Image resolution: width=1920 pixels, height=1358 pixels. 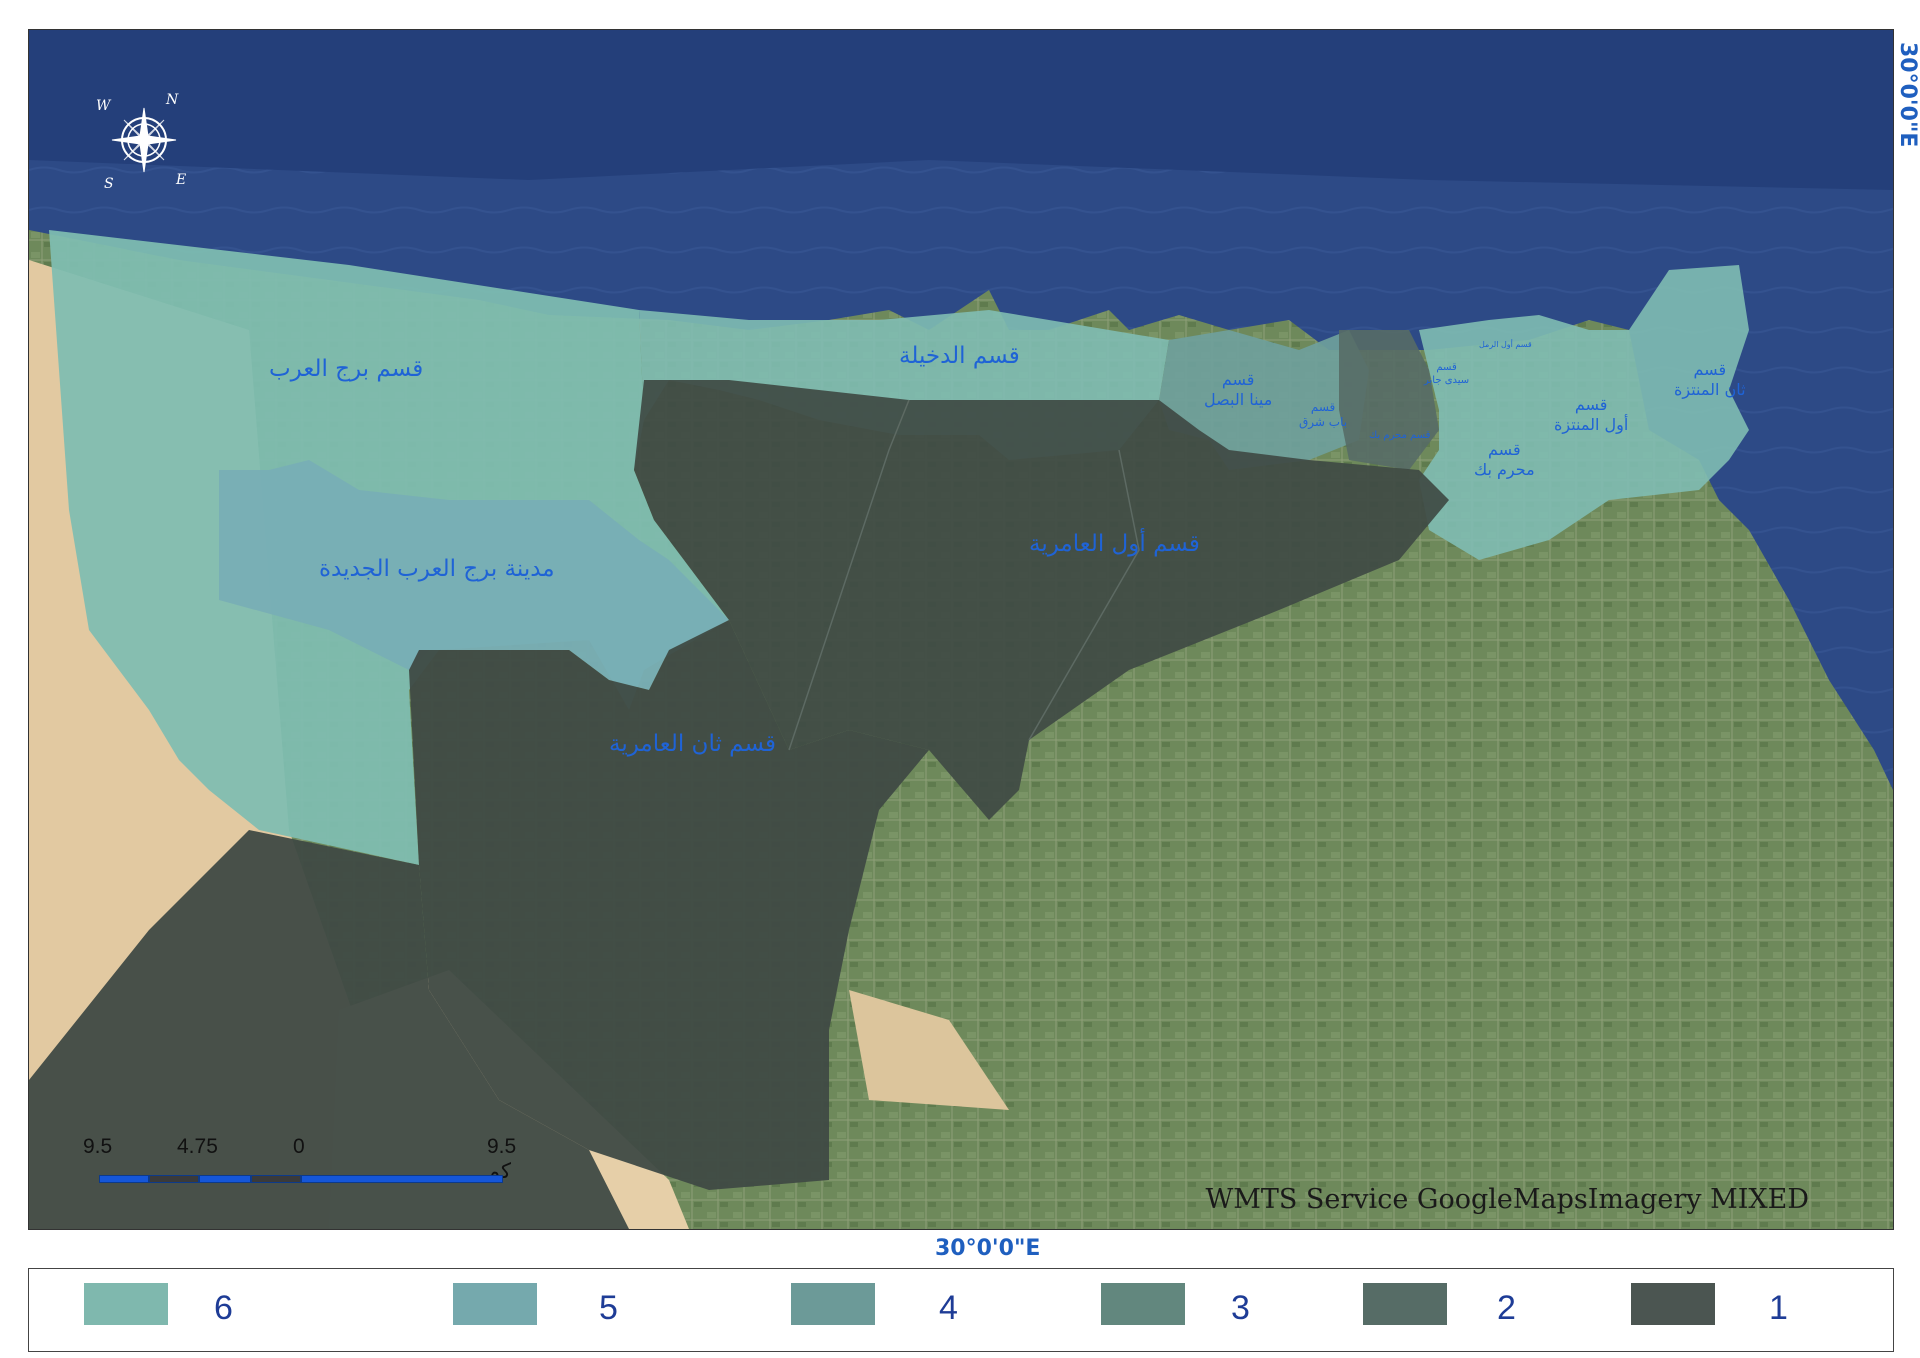 I want to click on legend-label: 2, so click(x=1506, y=1308).